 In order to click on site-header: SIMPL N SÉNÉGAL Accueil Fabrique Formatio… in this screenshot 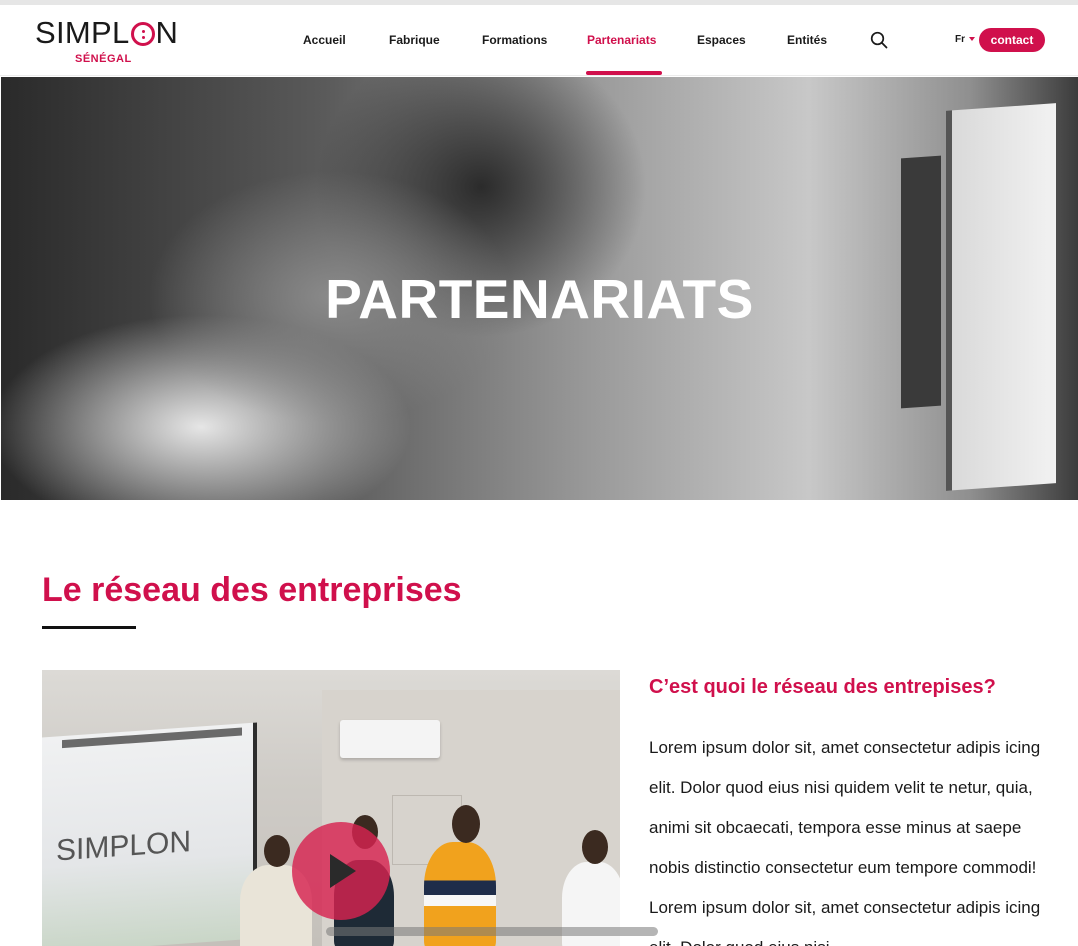, I will do `click(539, 40)`.